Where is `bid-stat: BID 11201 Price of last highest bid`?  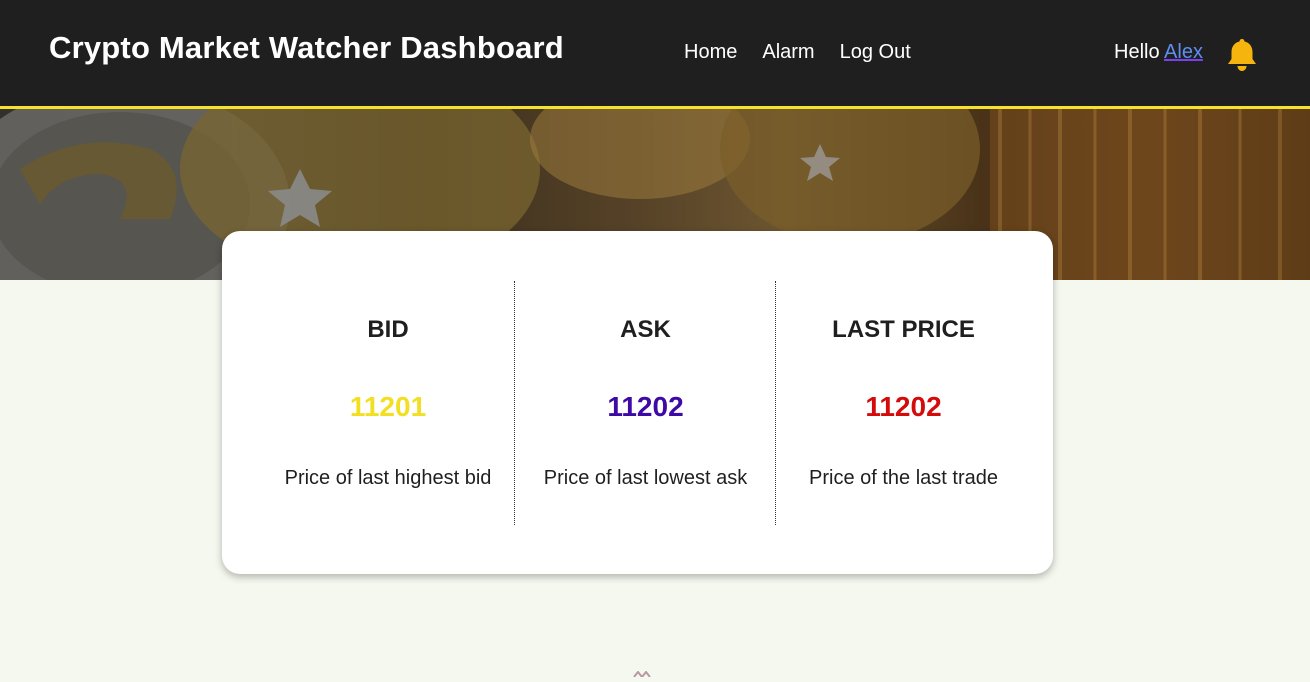
bid-stat: BID 11201 Price of last highest bid is located at coordinates (388, 403).